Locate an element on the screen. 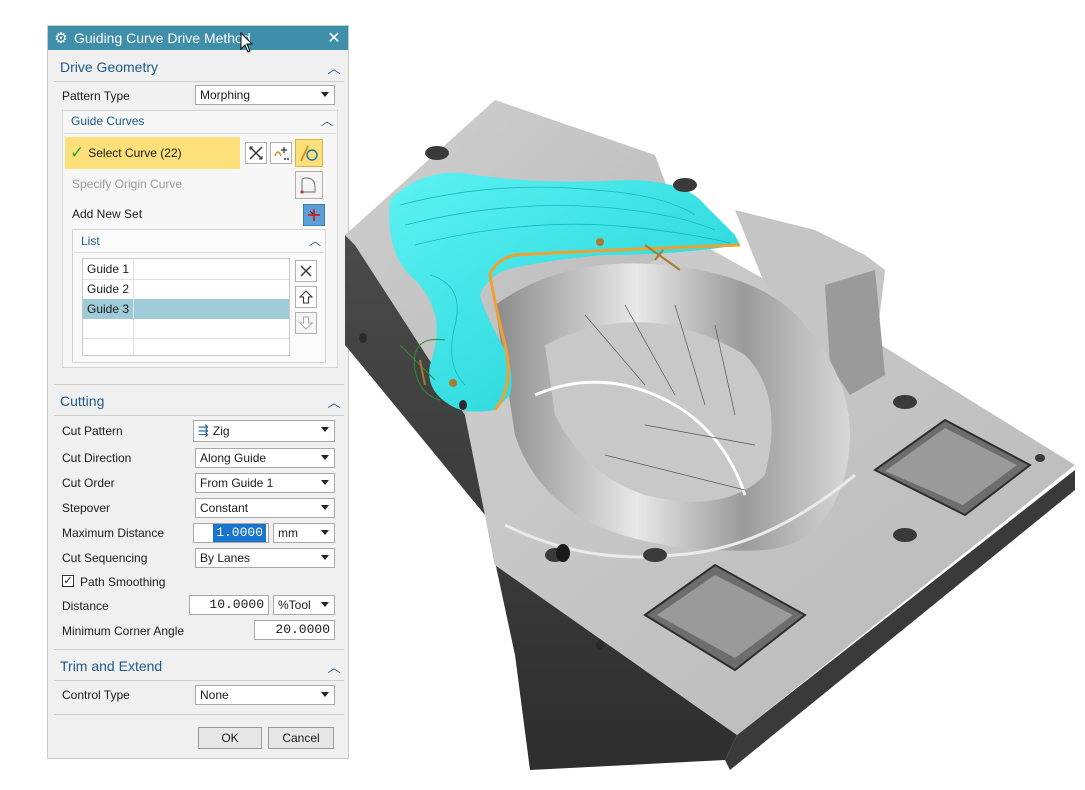 This screenshot has height=790, width=1085. trim-extend-header: Trim and Extend is located at coordinates (111, 666).